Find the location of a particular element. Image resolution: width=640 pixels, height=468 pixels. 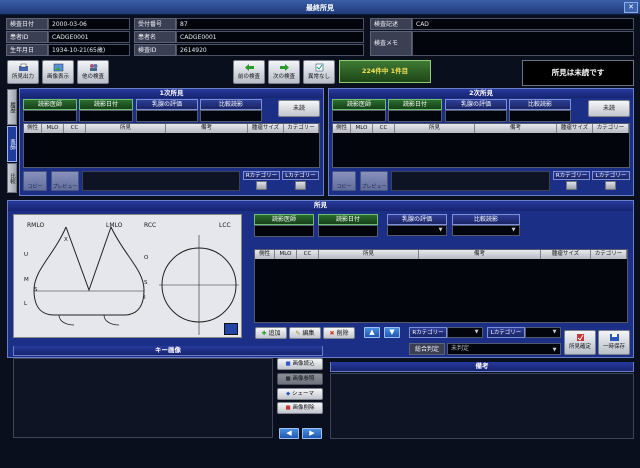

move-up-button: ▲ is located at coordinates (372, 332).